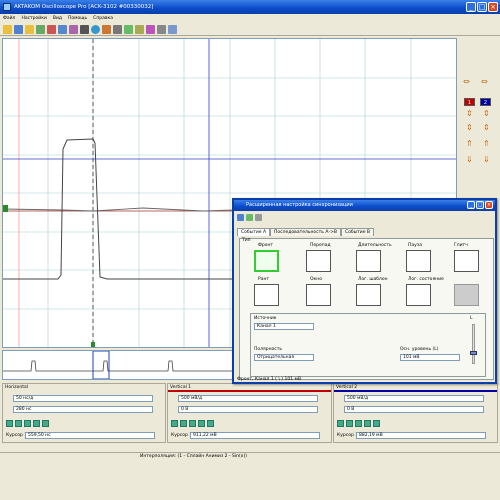  What do you see at coordinates (376, 423) in the screenshot?
I see `v2-measure-icon` at bounding box center [376, 423].